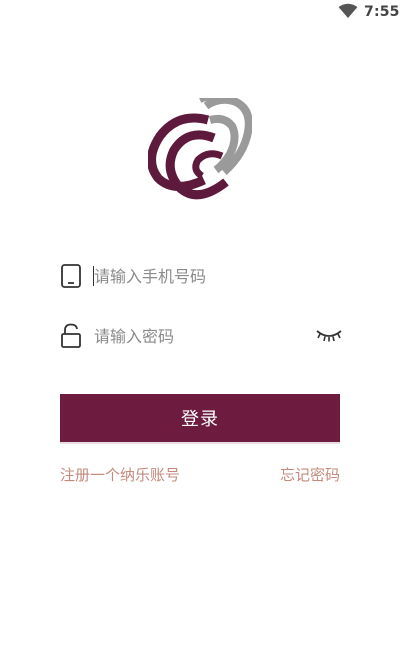 The image size is (400, 660). What do you see at coordinates (310, 475) in the screenshot?
I see `forgot-password-link: 忘记密码` at bounding box center [310, 475].